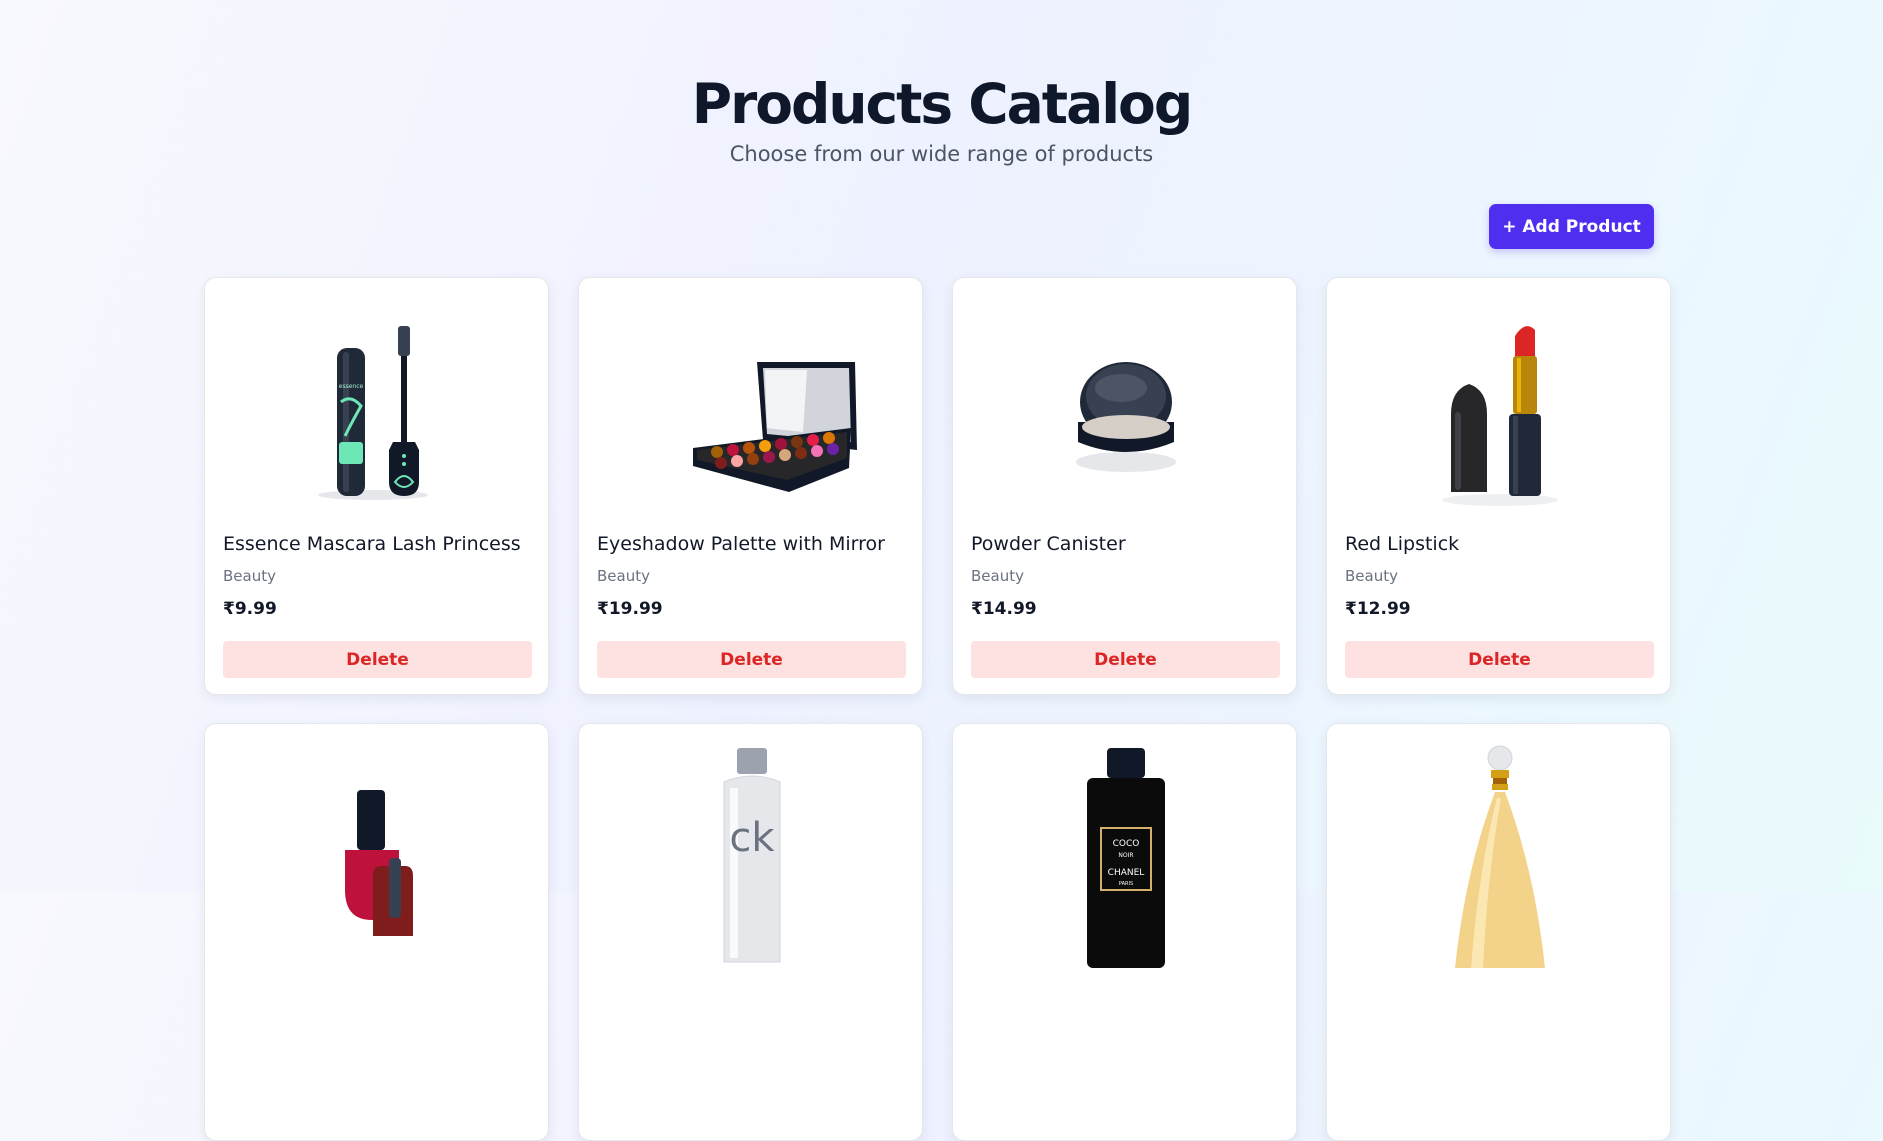  I want to click on product-card: Red Lipstick Beauty ₹12.99 Delete, so click(1498, 486).